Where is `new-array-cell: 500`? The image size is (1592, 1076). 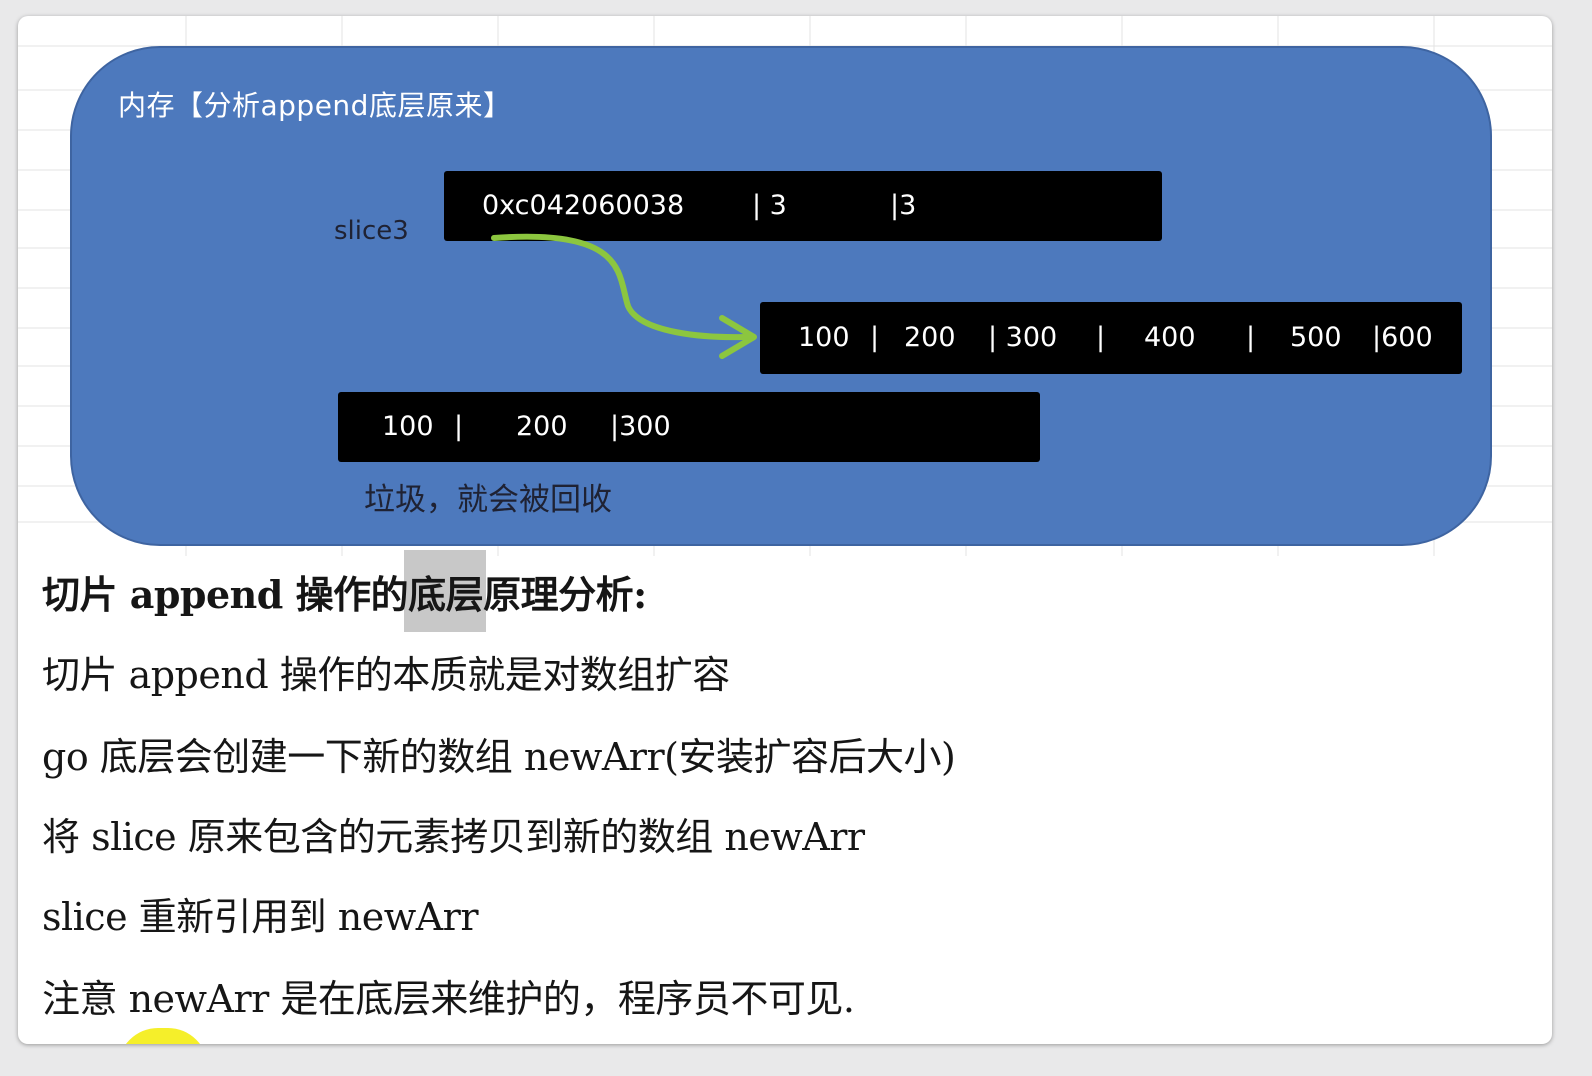
new-array-cell: 500 is located at coordinates (1316, 337).